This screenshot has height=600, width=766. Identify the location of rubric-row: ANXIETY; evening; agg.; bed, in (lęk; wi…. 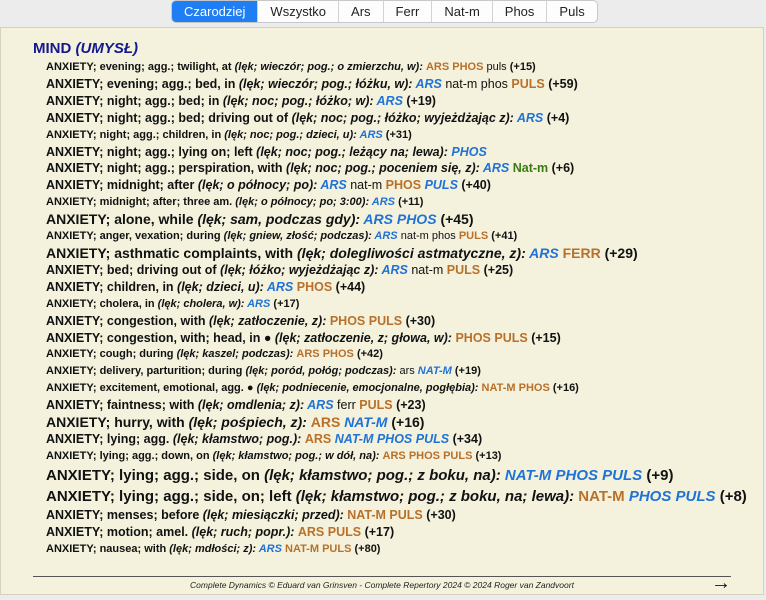
(399, 84).